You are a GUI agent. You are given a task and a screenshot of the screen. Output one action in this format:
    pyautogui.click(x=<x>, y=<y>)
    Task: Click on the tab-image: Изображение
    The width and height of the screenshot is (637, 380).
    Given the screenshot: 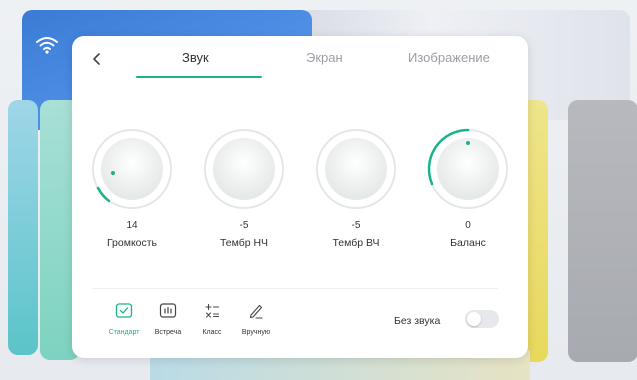 What is the action you would take?
    pyautogui.click(x=449, y=57)
    